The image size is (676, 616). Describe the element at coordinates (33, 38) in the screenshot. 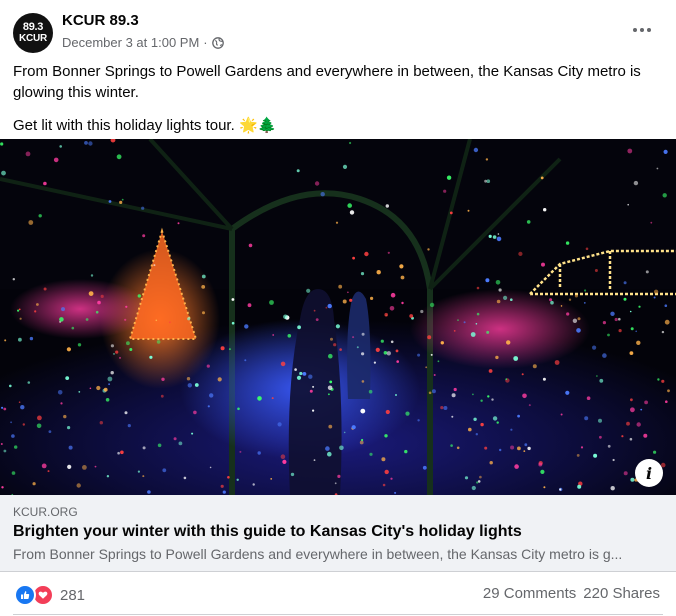

I see `avatar-text-callsign: KCUR` at that location.